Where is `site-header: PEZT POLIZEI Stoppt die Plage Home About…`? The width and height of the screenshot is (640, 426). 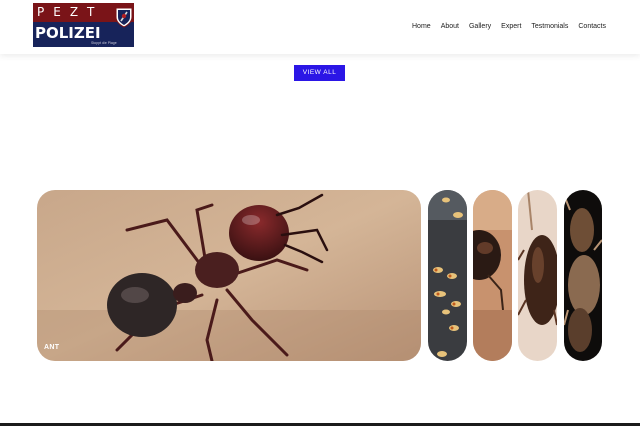 site-header: PEZT POLIZEI Stoppt die Plage Home About… is located at coordinates (320, 27).